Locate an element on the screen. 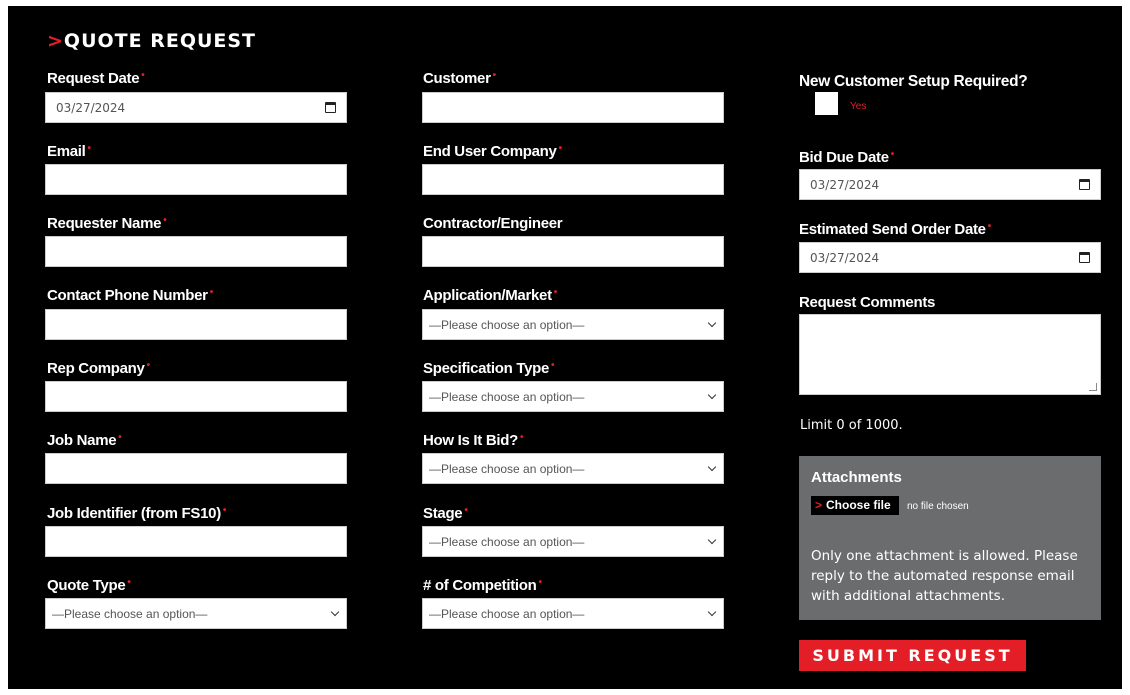  request-comments-textarea is located at coordinates (950, 354).